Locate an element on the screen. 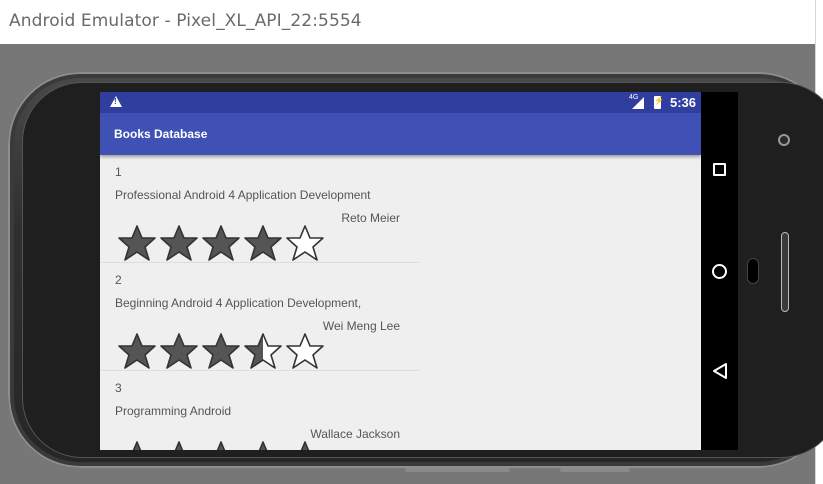  window-title: Android Emulator - Pixel_XL_API_22:5554 is located at coordinates (185, 21).